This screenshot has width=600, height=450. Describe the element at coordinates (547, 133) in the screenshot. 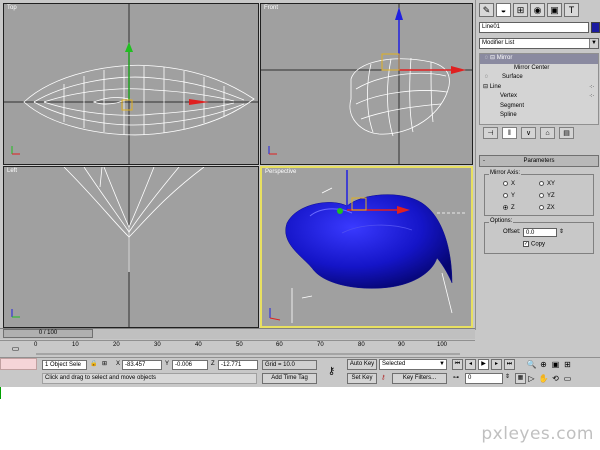

I see `remove-modifier-icon: ⌂` at that location.